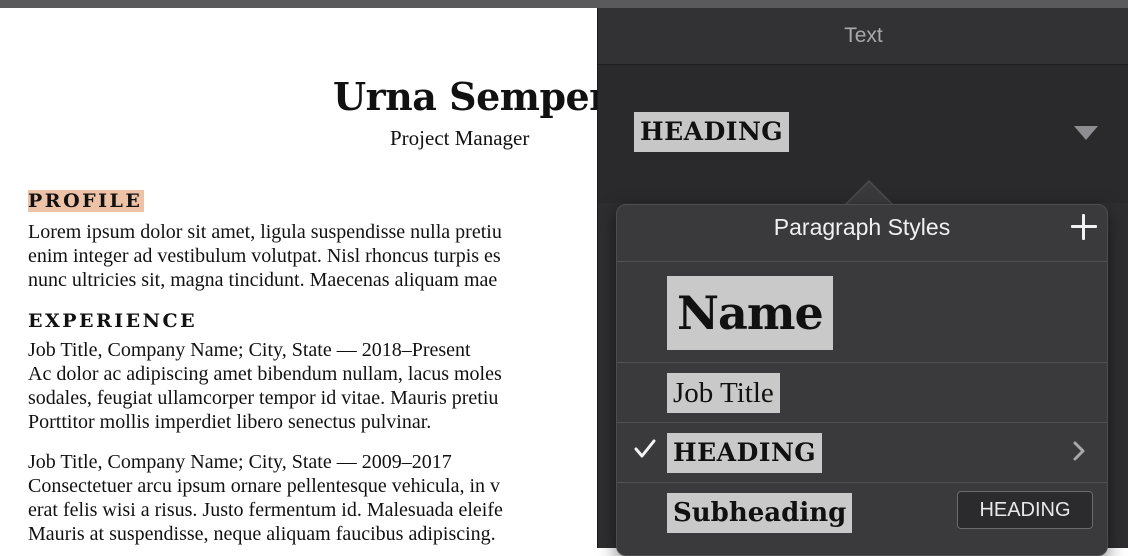  Describe the element at coordinates (862, 227) in the screenshot. I see `popover-title: Paragraph Styles` at that location.